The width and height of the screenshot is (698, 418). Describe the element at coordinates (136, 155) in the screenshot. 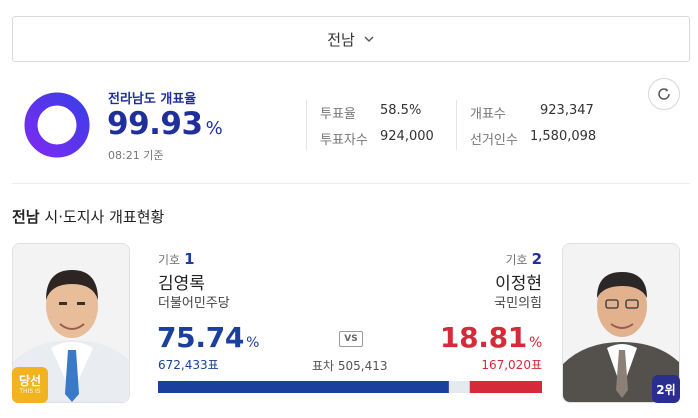

I see `timestamp: 08:21 기준` at that location.